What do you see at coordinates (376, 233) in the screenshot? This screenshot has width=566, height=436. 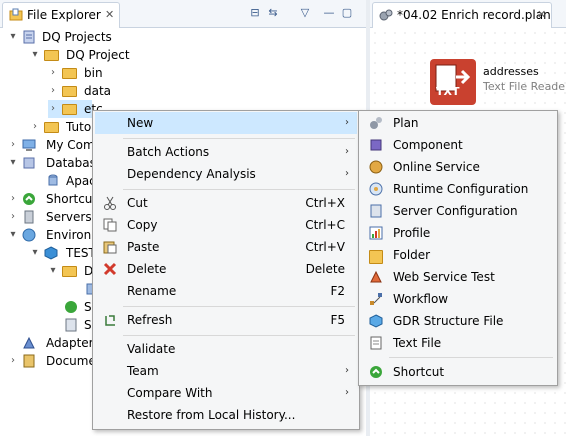 I see `profile-icon` at bounding box center [376, 233].